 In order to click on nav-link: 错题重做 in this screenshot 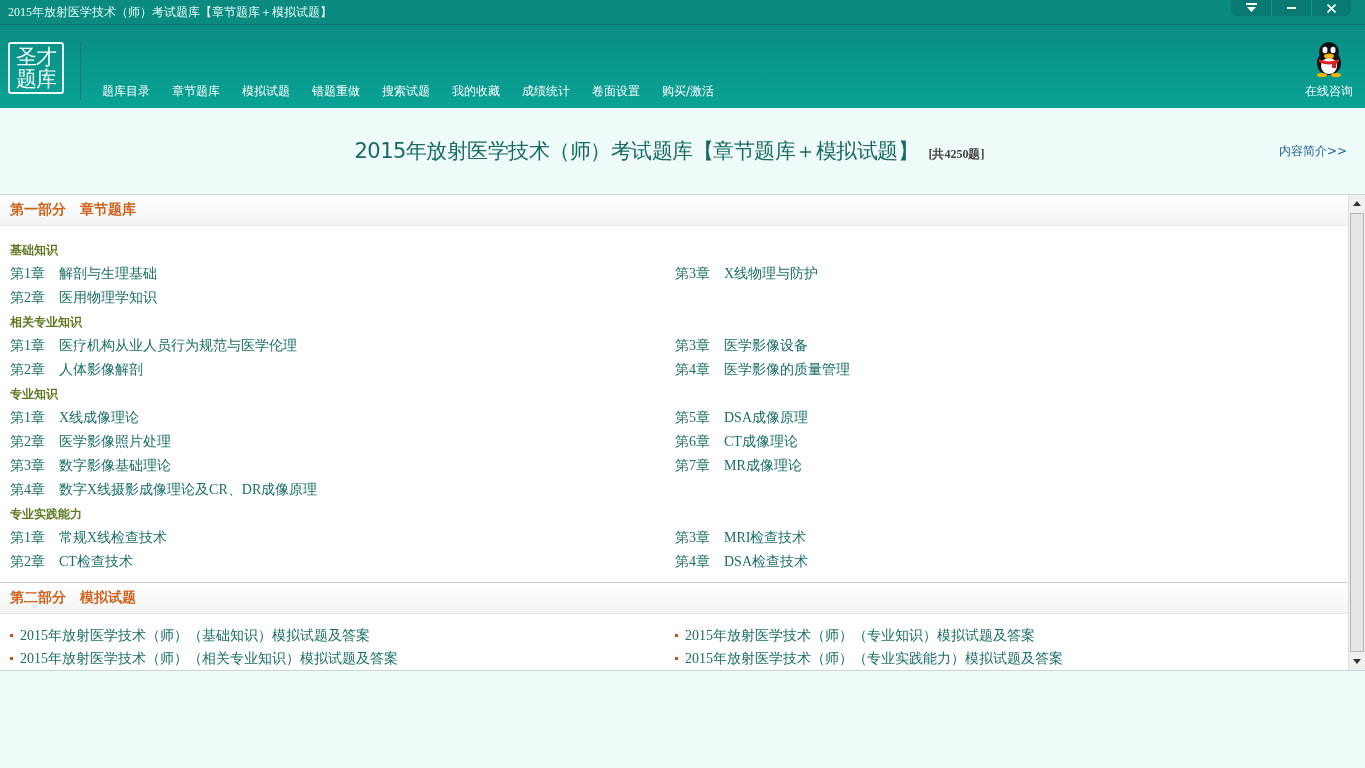, I will do `click(336, 91)`.